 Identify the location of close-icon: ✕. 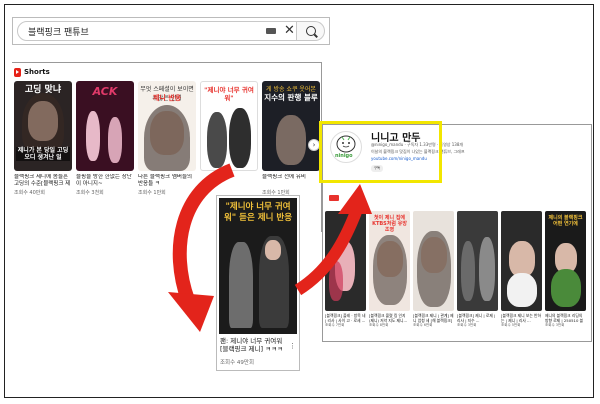
(289, 31).